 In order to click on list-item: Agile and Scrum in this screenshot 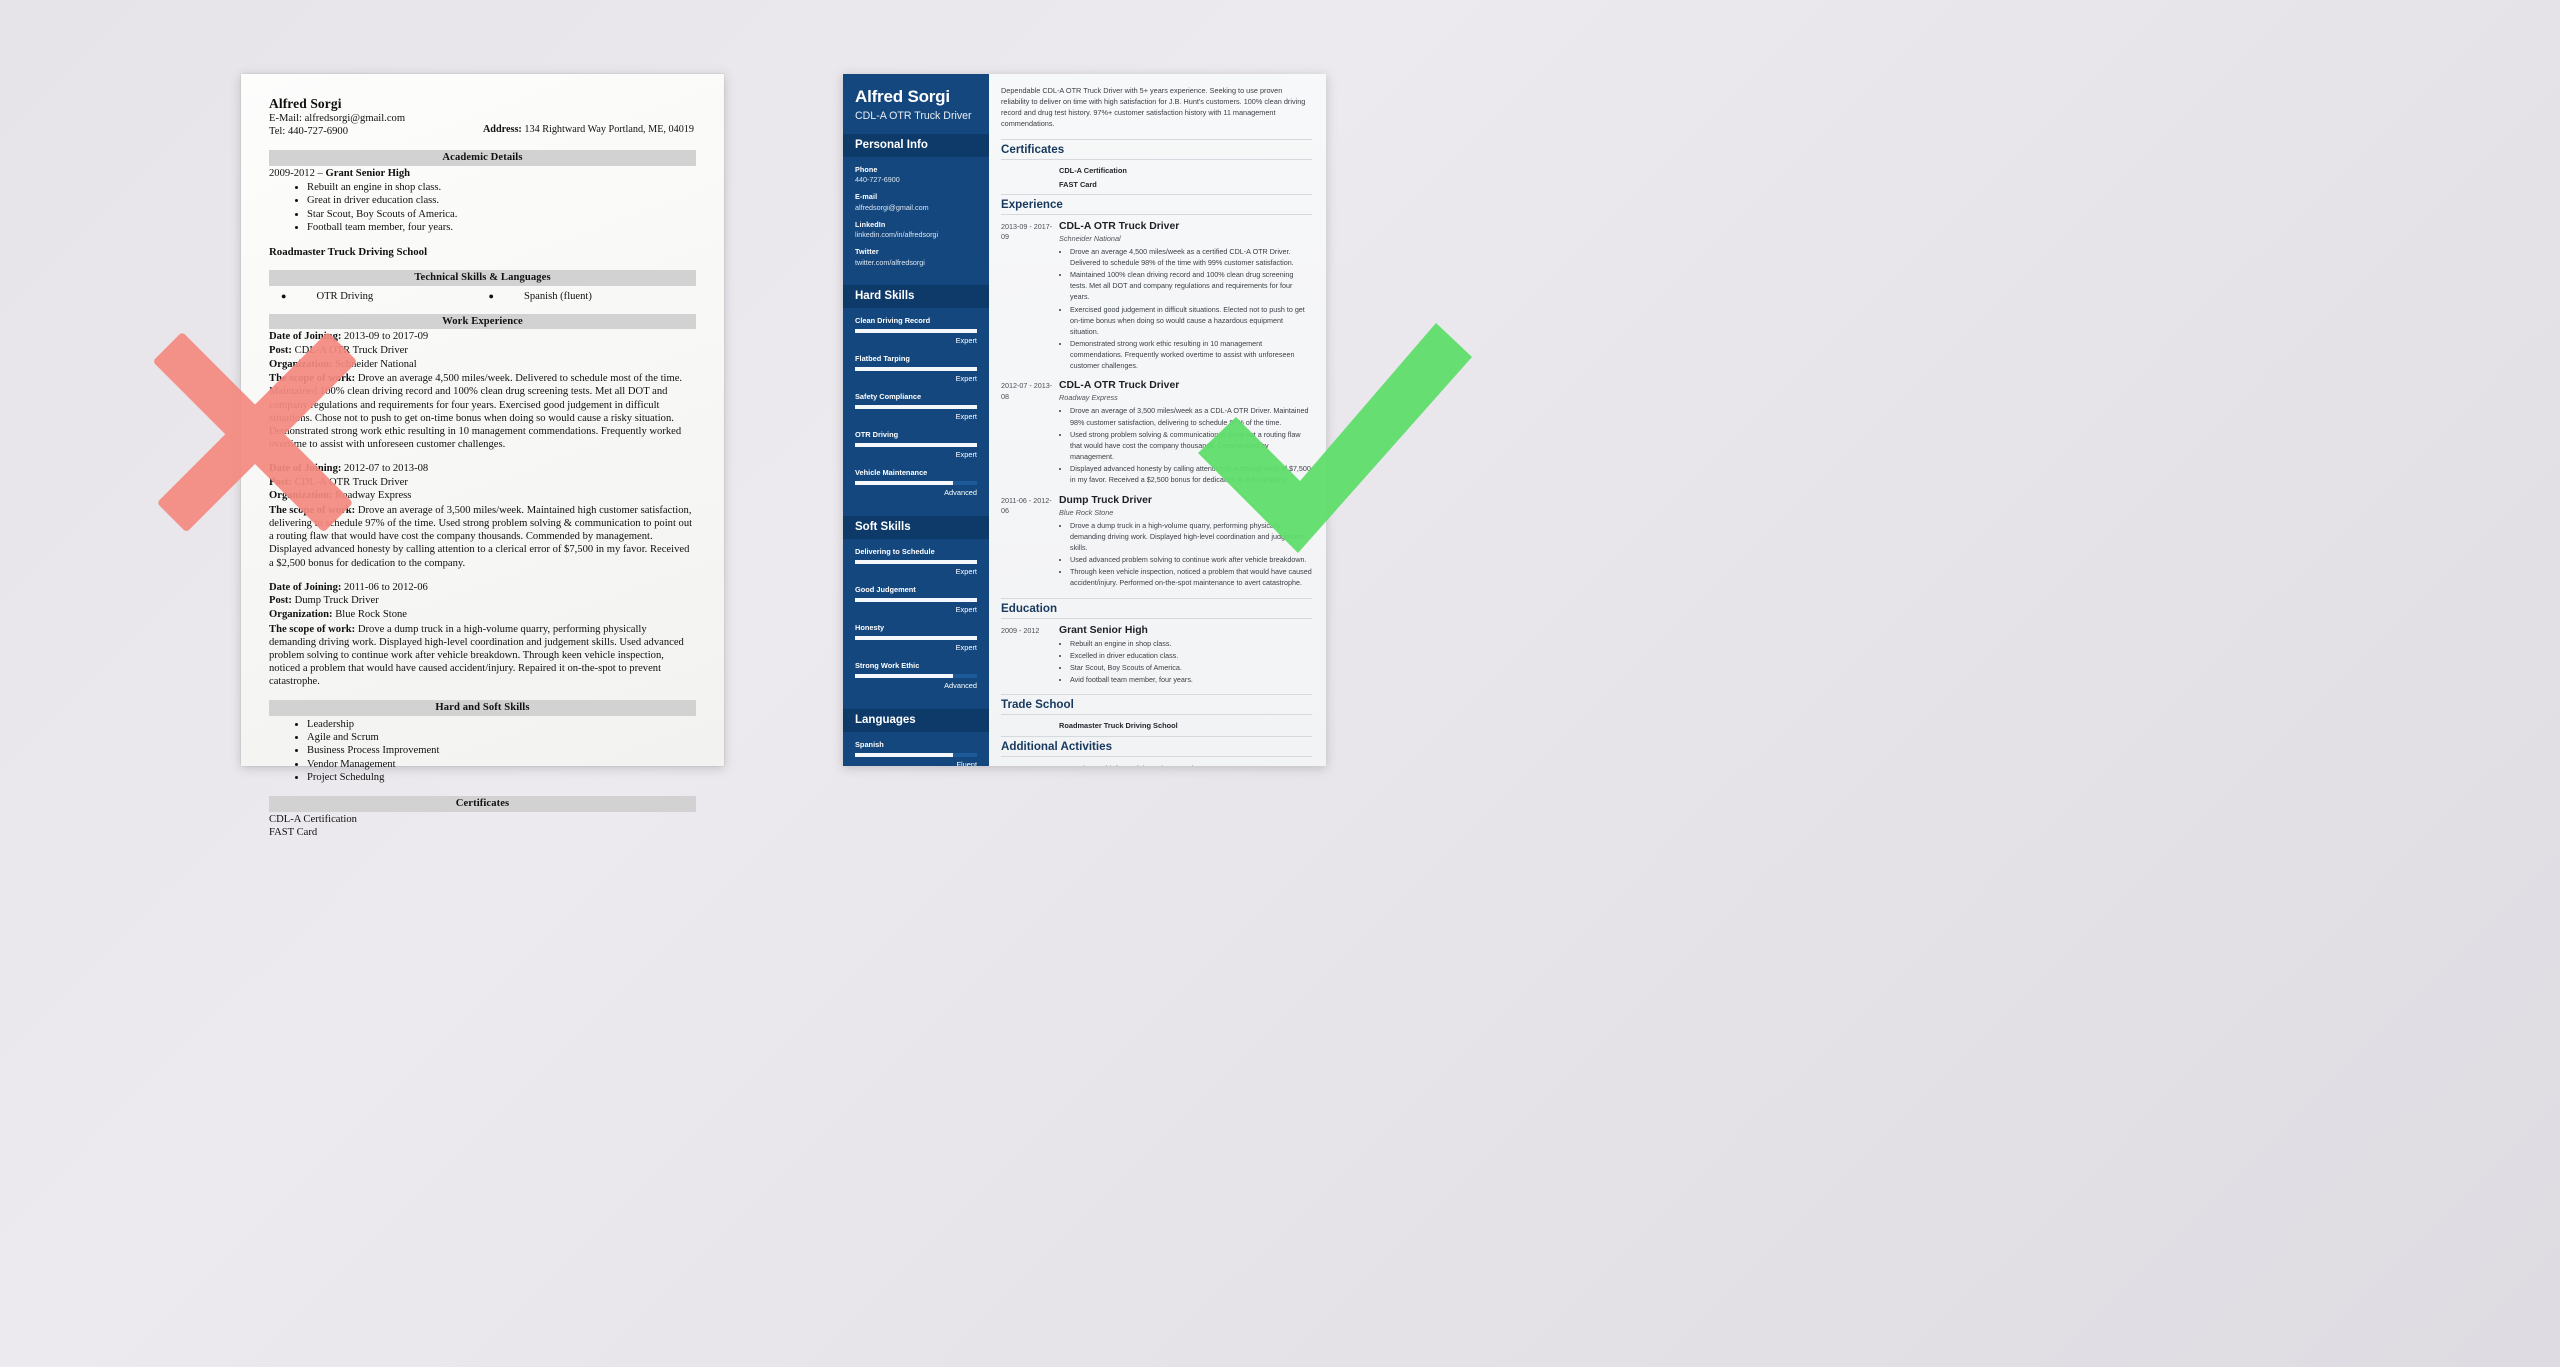, I will do `click(501, 737)`.